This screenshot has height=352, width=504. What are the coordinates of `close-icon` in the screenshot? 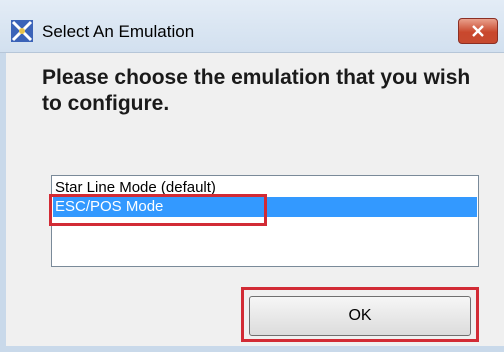 It's located at (478, 31).